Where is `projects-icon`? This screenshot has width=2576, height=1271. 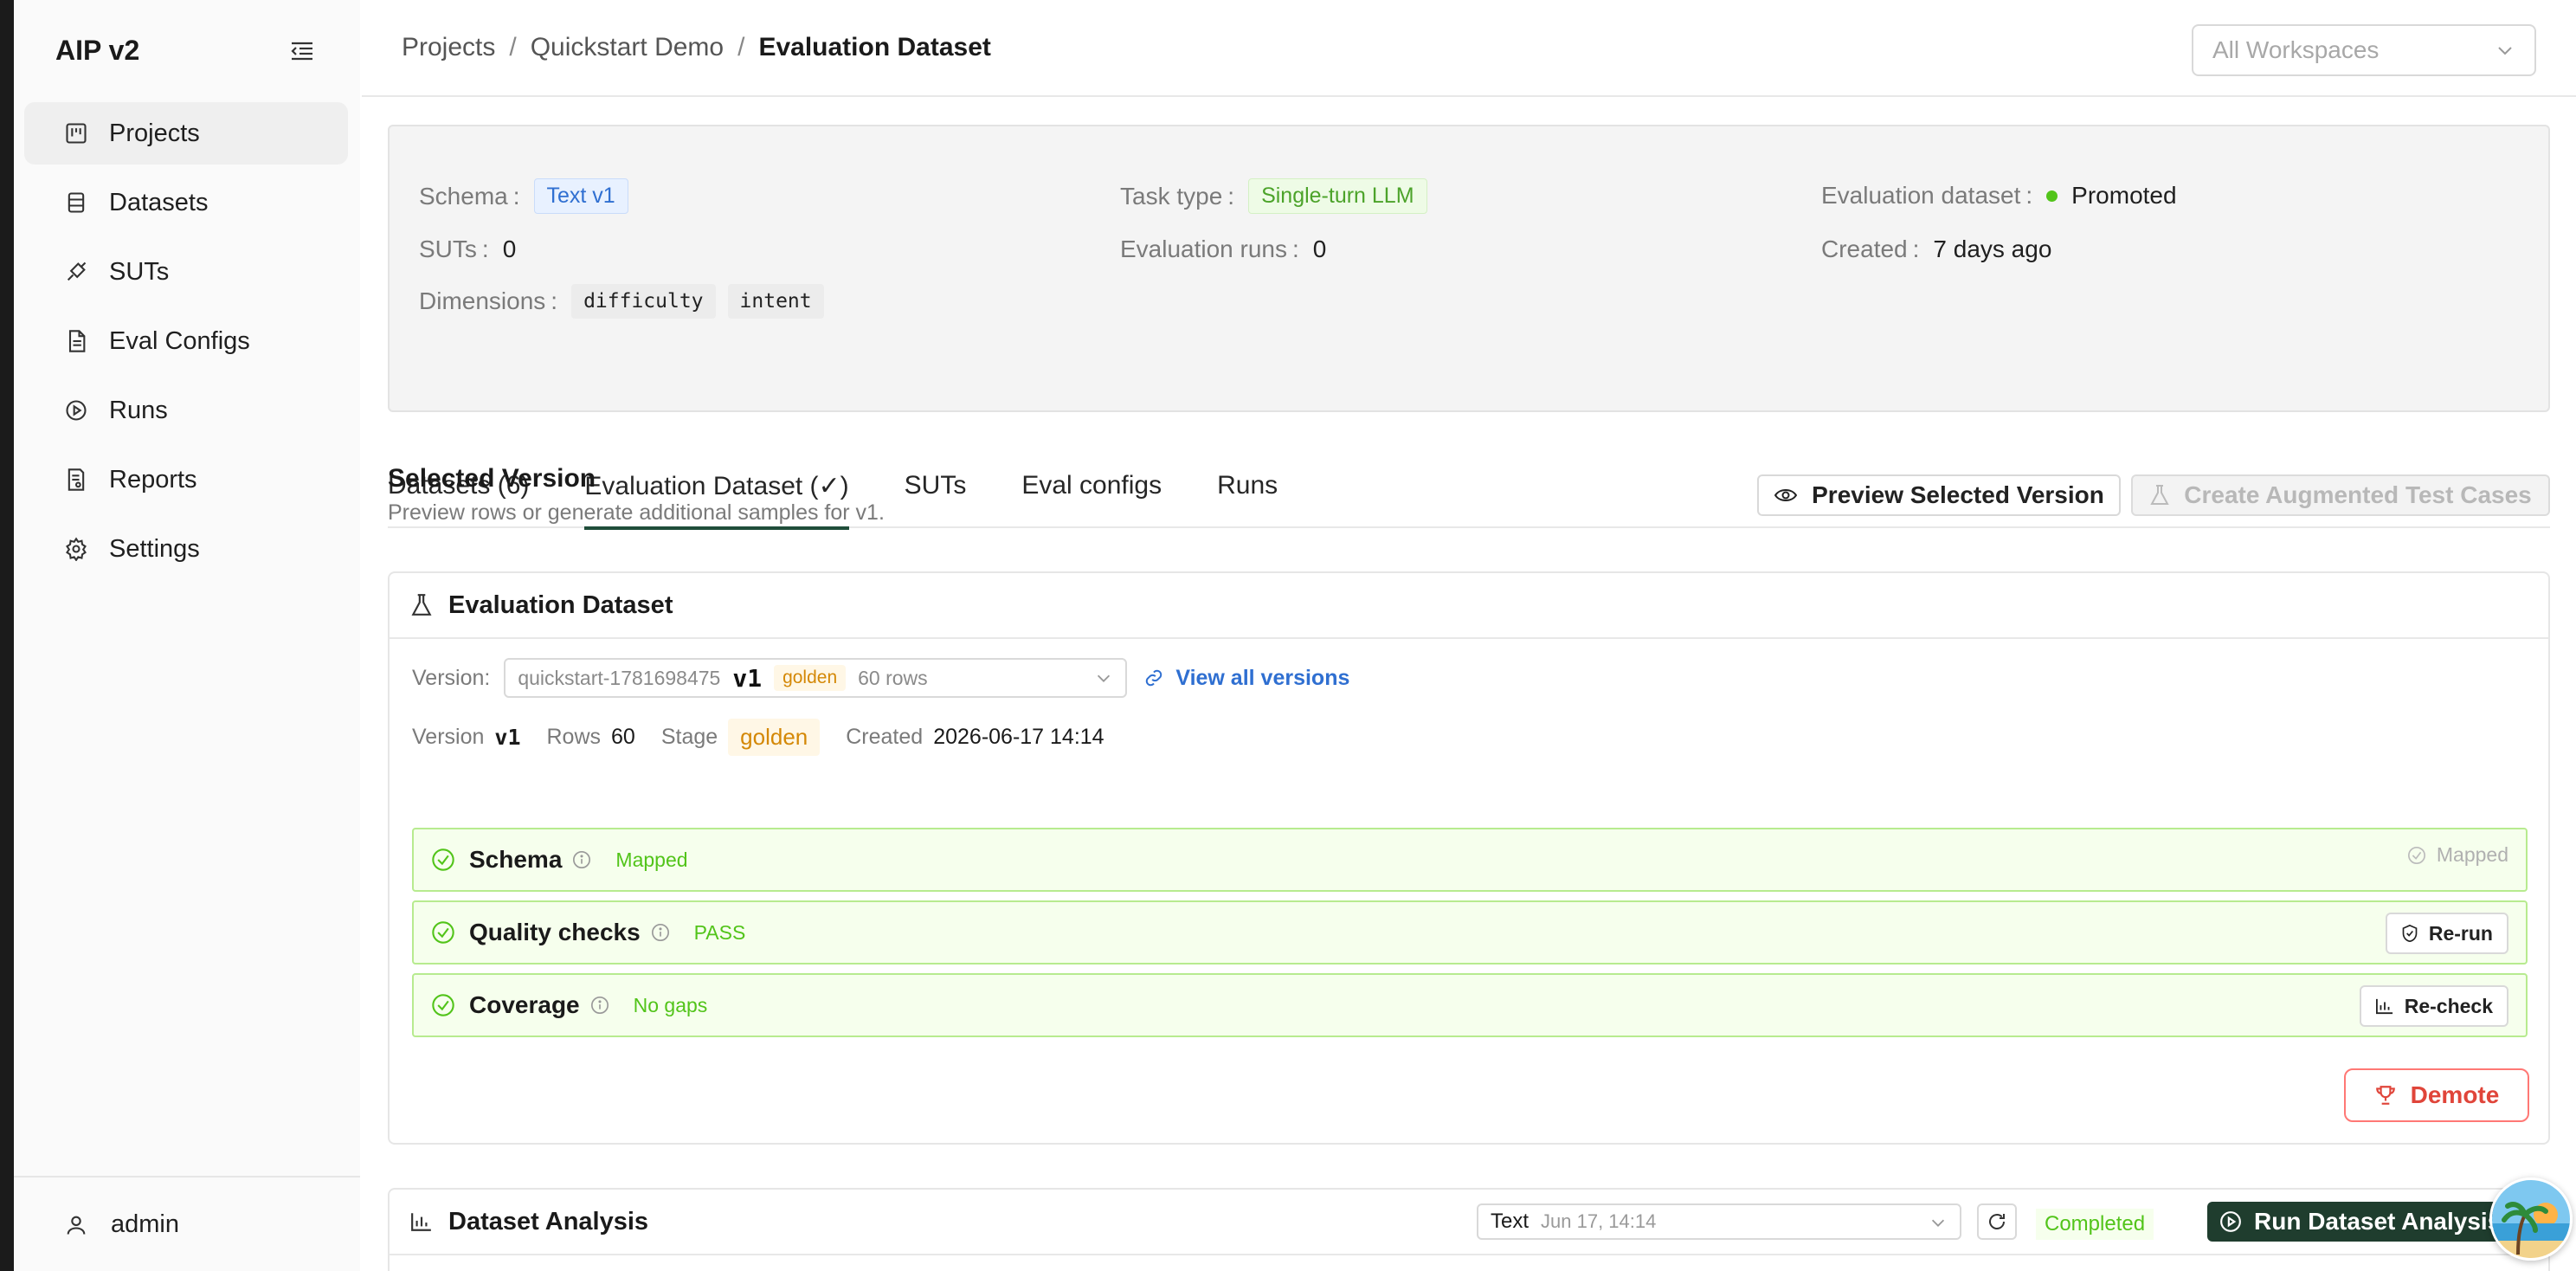 projects-icon is located at coordinates (76, 133).